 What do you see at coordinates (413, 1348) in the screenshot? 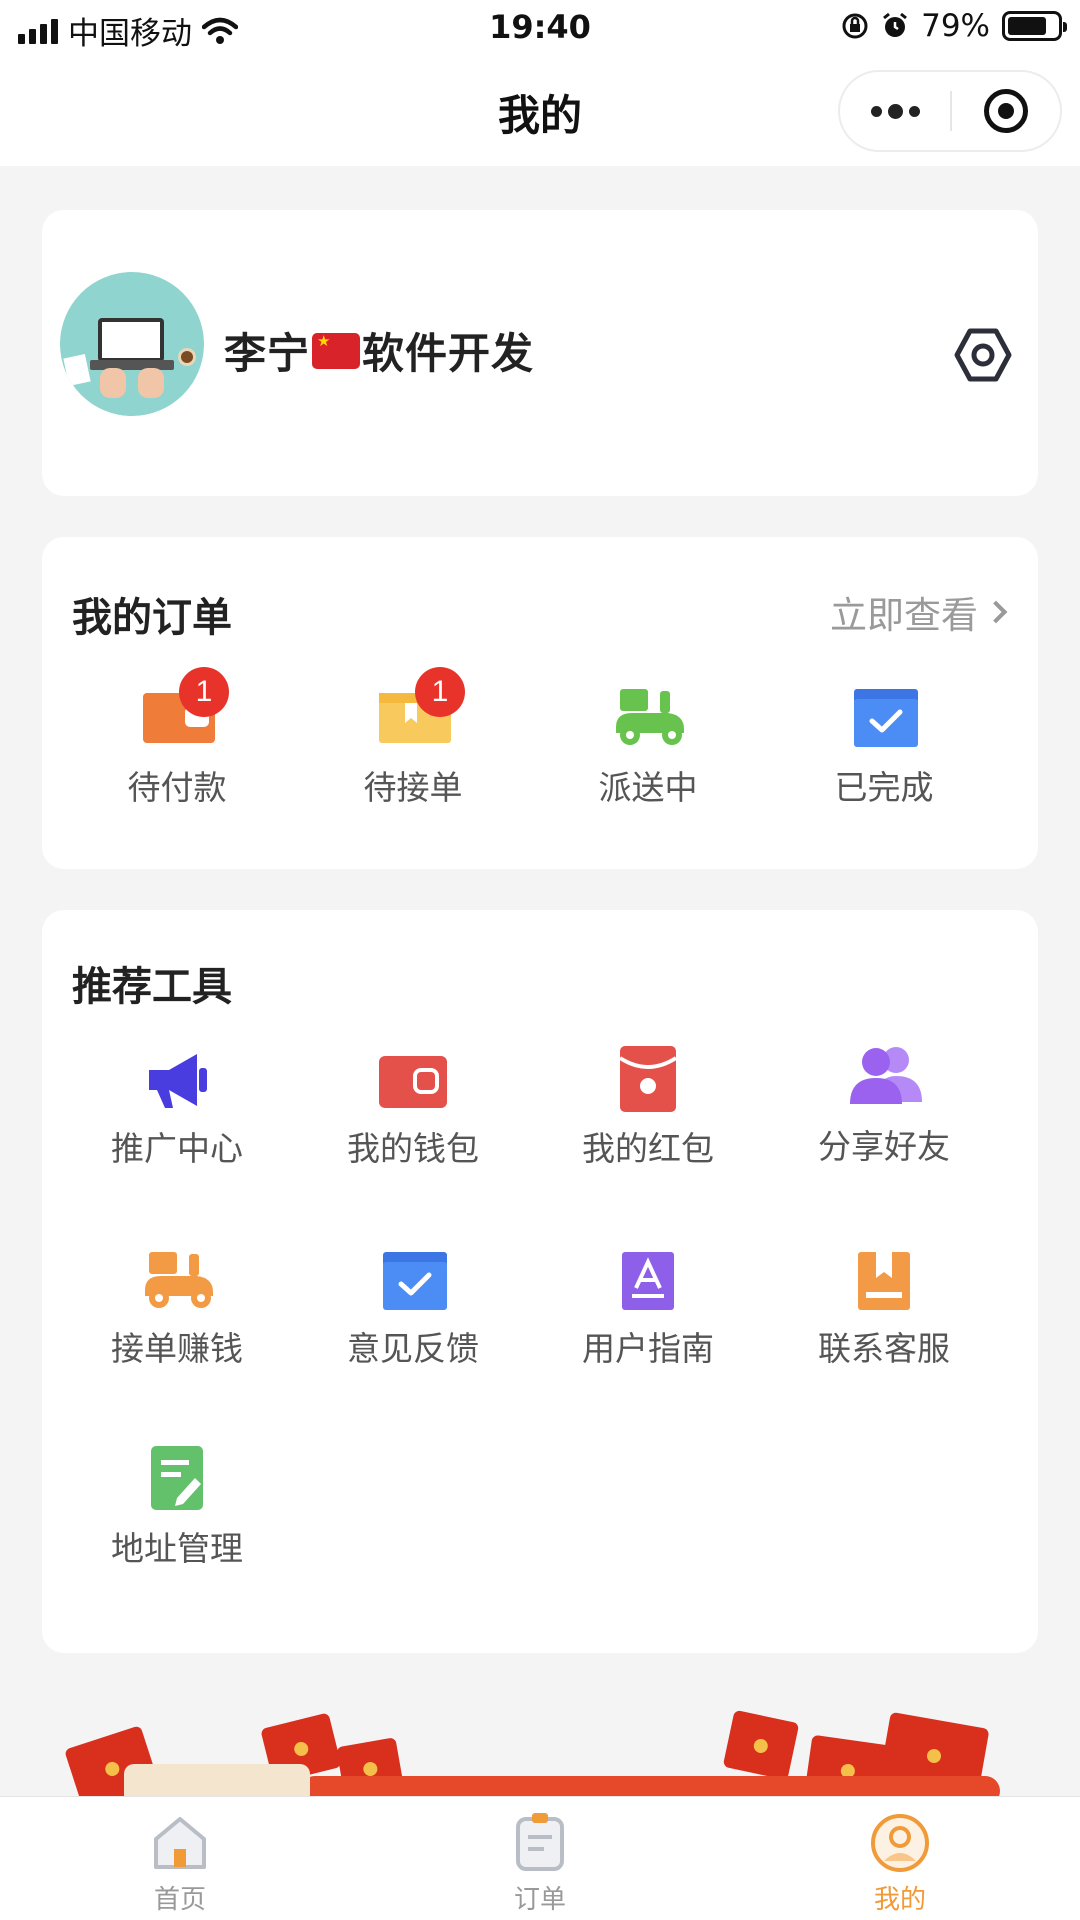
I see `tool-label: 意见反馈` at bounding box center [413, 1348].